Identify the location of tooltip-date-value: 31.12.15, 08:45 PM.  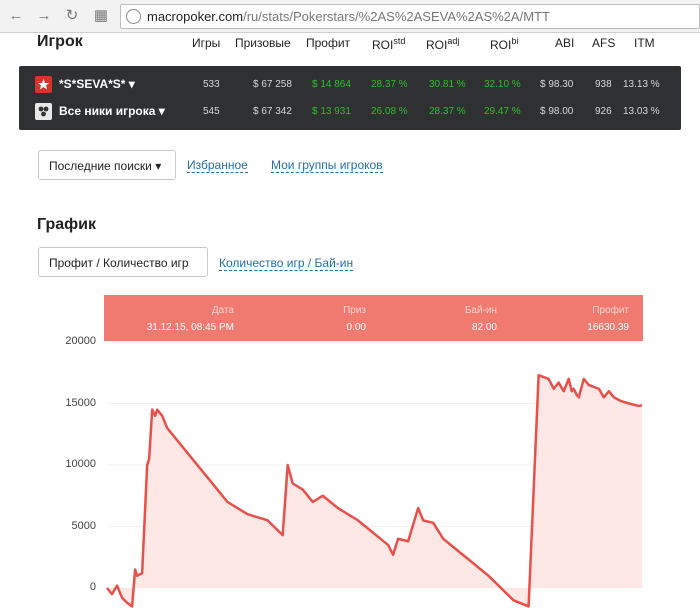
(190, 327).